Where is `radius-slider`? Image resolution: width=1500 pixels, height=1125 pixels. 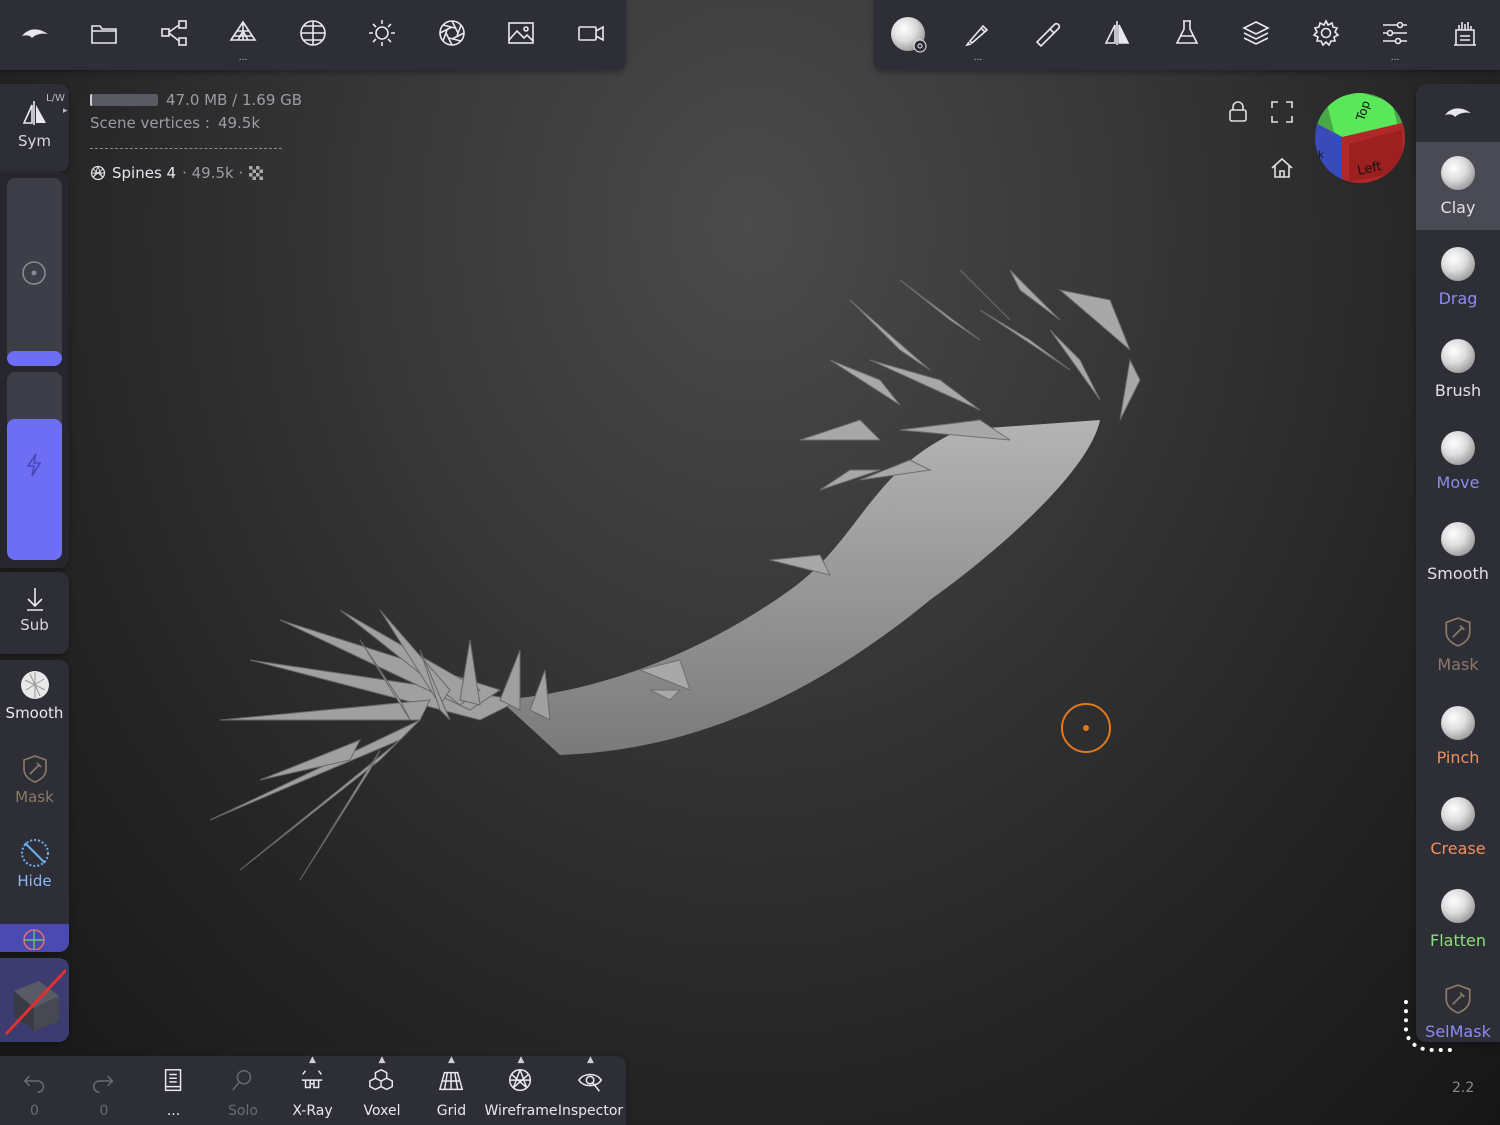
radius-slider is located at coordinates (34, 272).